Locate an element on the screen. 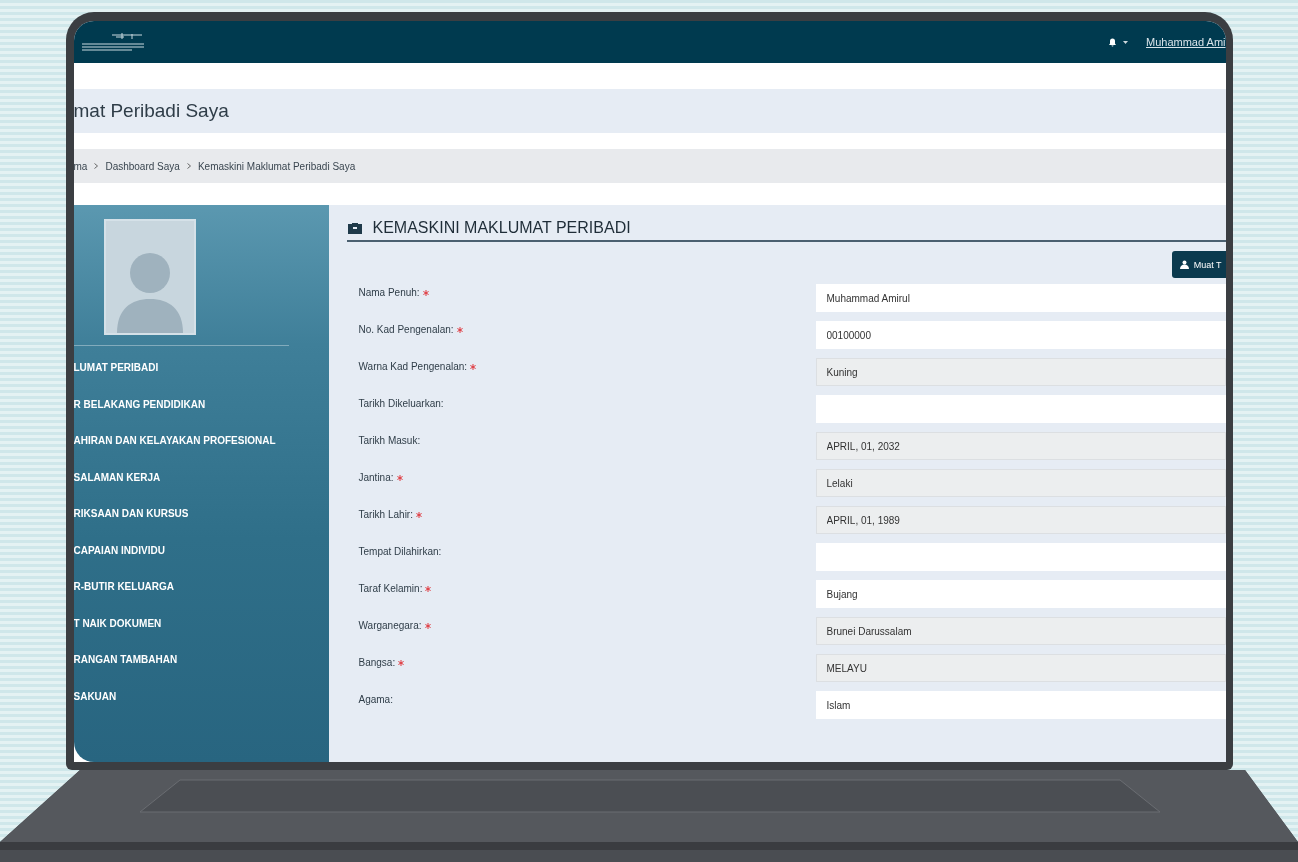 This screenshot has width=1298, height=862. section-title: KEMASKINI MAKLUMAT PERIBADI is located at coordinates (501, 228).